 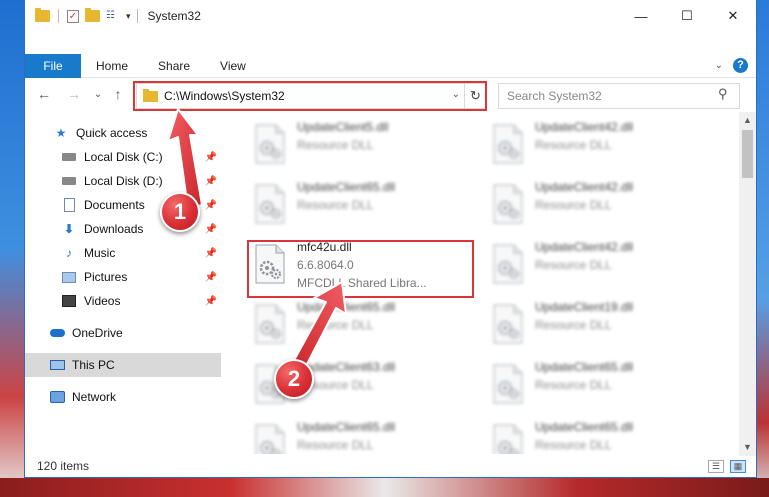 I want to click on new-folder-icon, so click(x=92, y=15).